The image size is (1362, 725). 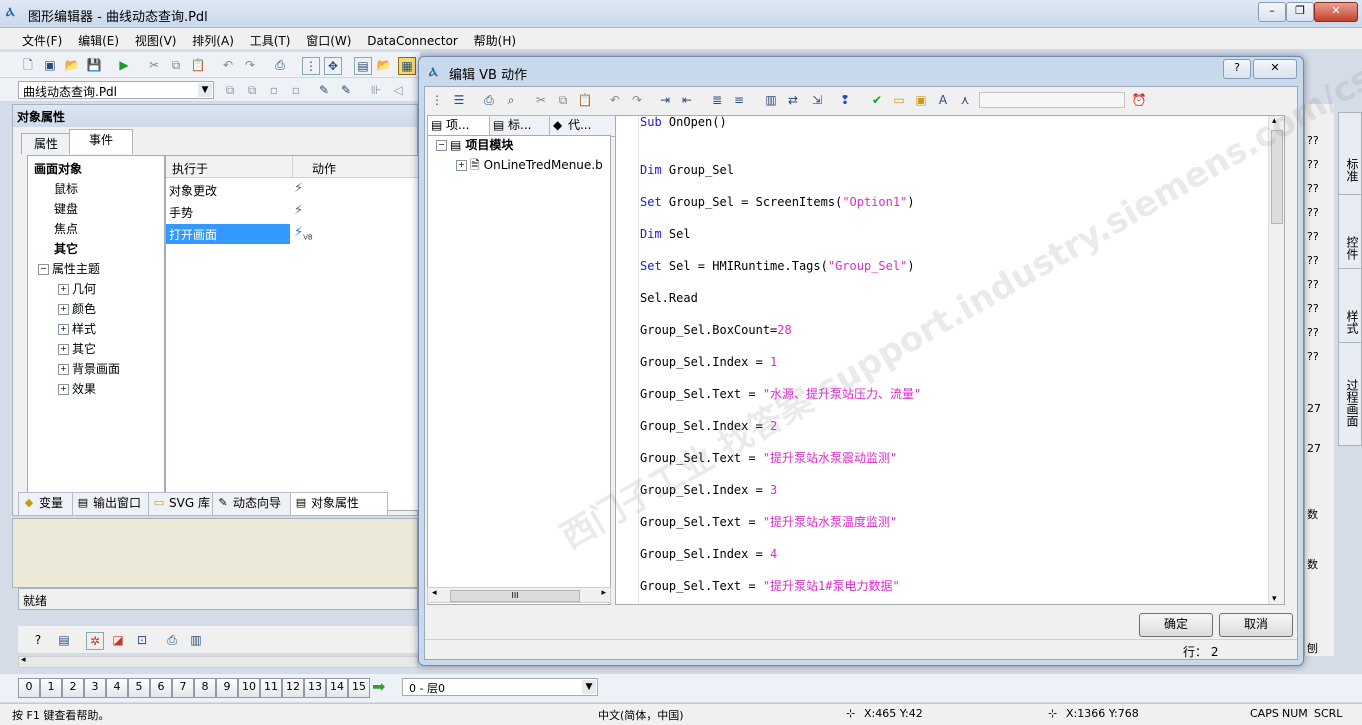 I want to click on code-line: Group_Sel.Index = 4, so click(x=708, y=554).